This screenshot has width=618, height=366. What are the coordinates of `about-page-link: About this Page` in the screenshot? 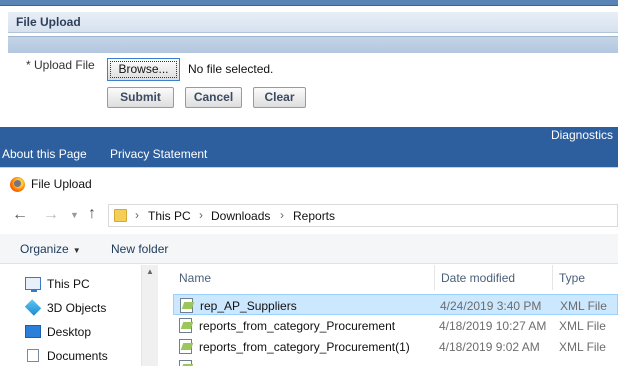 It's located at (44, 154).